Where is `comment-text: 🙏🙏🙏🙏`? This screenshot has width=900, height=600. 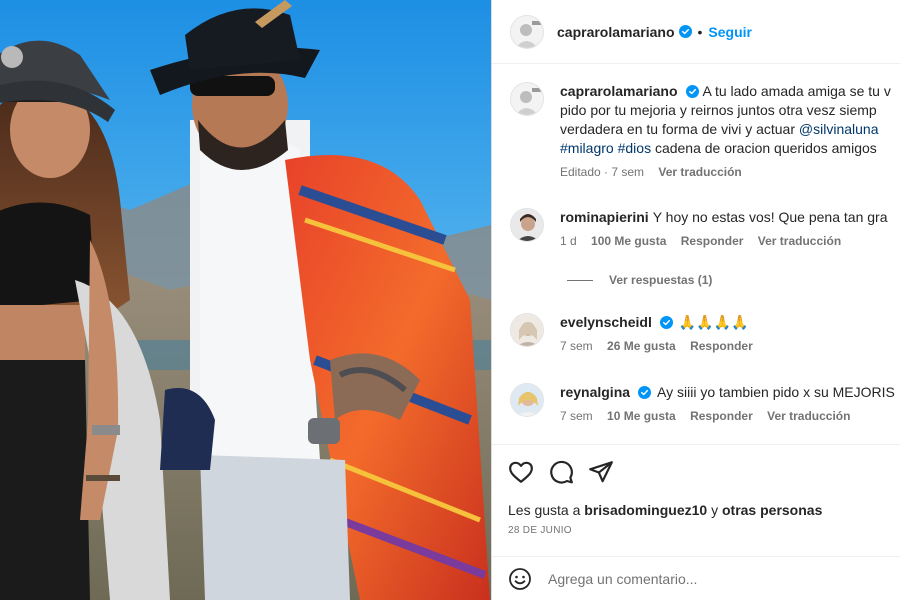
comment-text: 🙏🙏🙏🙏 is located at coordinates (713, 322).